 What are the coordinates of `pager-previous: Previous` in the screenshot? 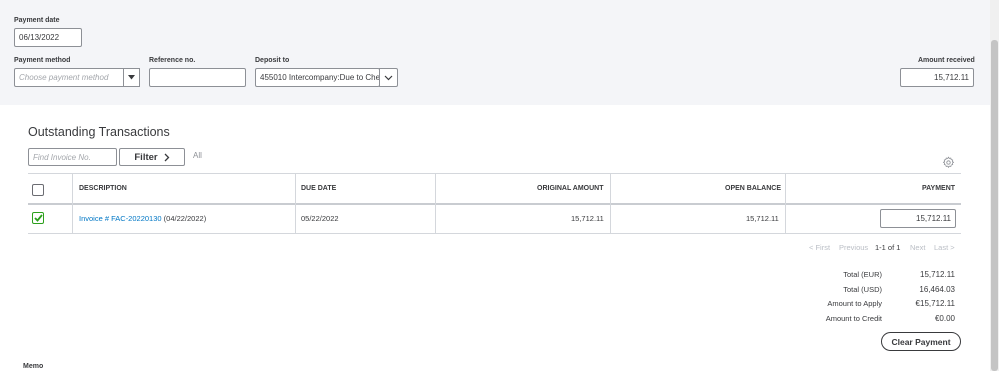 It's located at (853, 247).